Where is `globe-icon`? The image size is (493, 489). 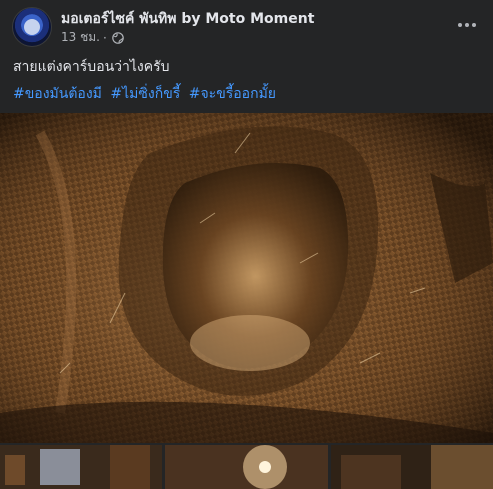 globe-icon is located at coordinates (117, 37).